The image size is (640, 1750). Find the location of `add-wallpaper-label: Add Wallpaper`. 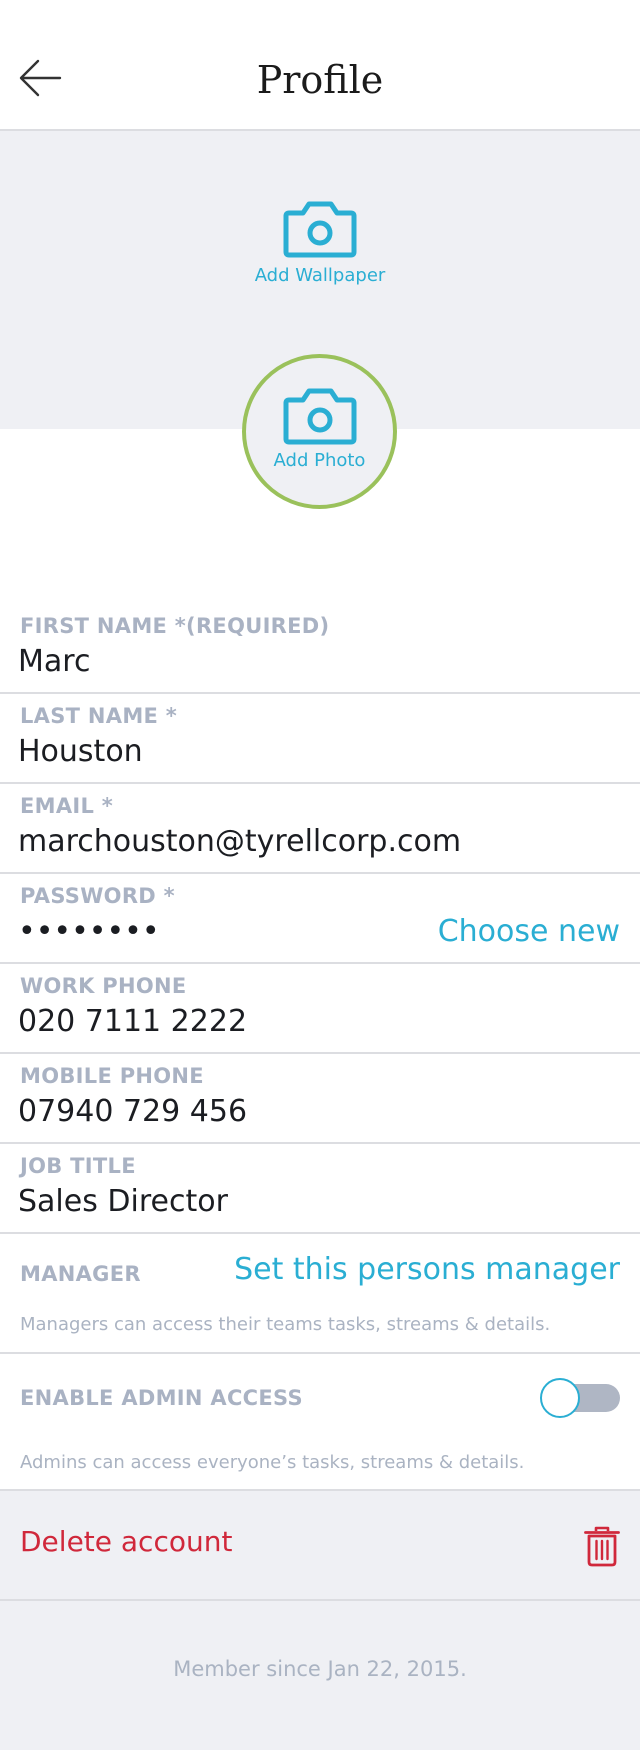

add-wallpaper-label: Add Wallpaper is located at coordinates (320, 275).